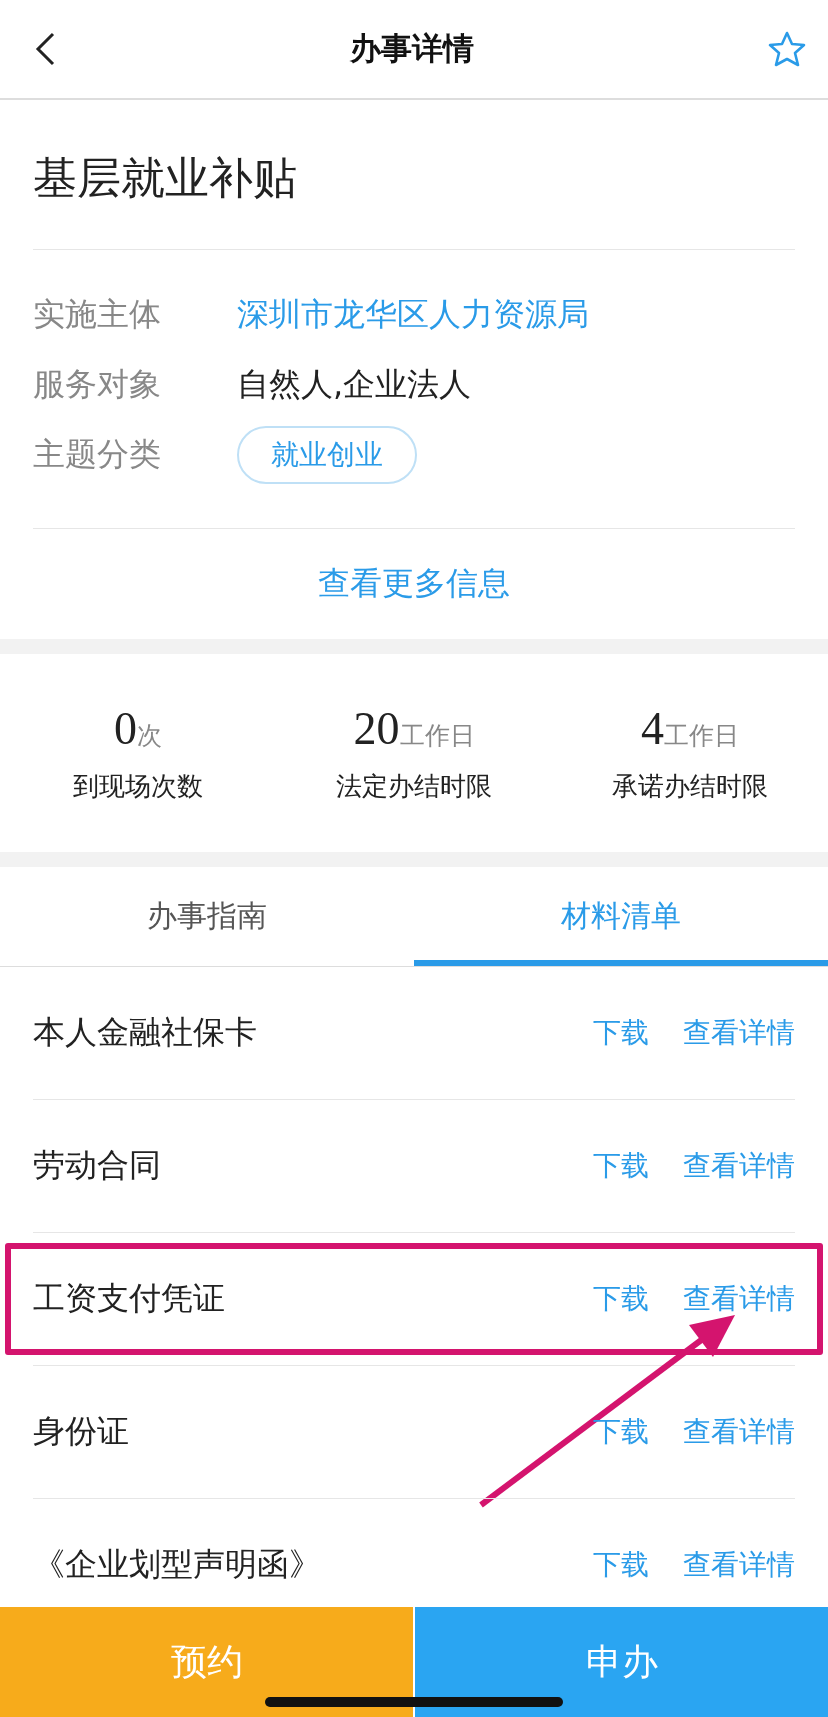 The width and height of the screenshot is (828, 1717). I want to click on material-name: 本人金融社保卡, so click(145, 1032).